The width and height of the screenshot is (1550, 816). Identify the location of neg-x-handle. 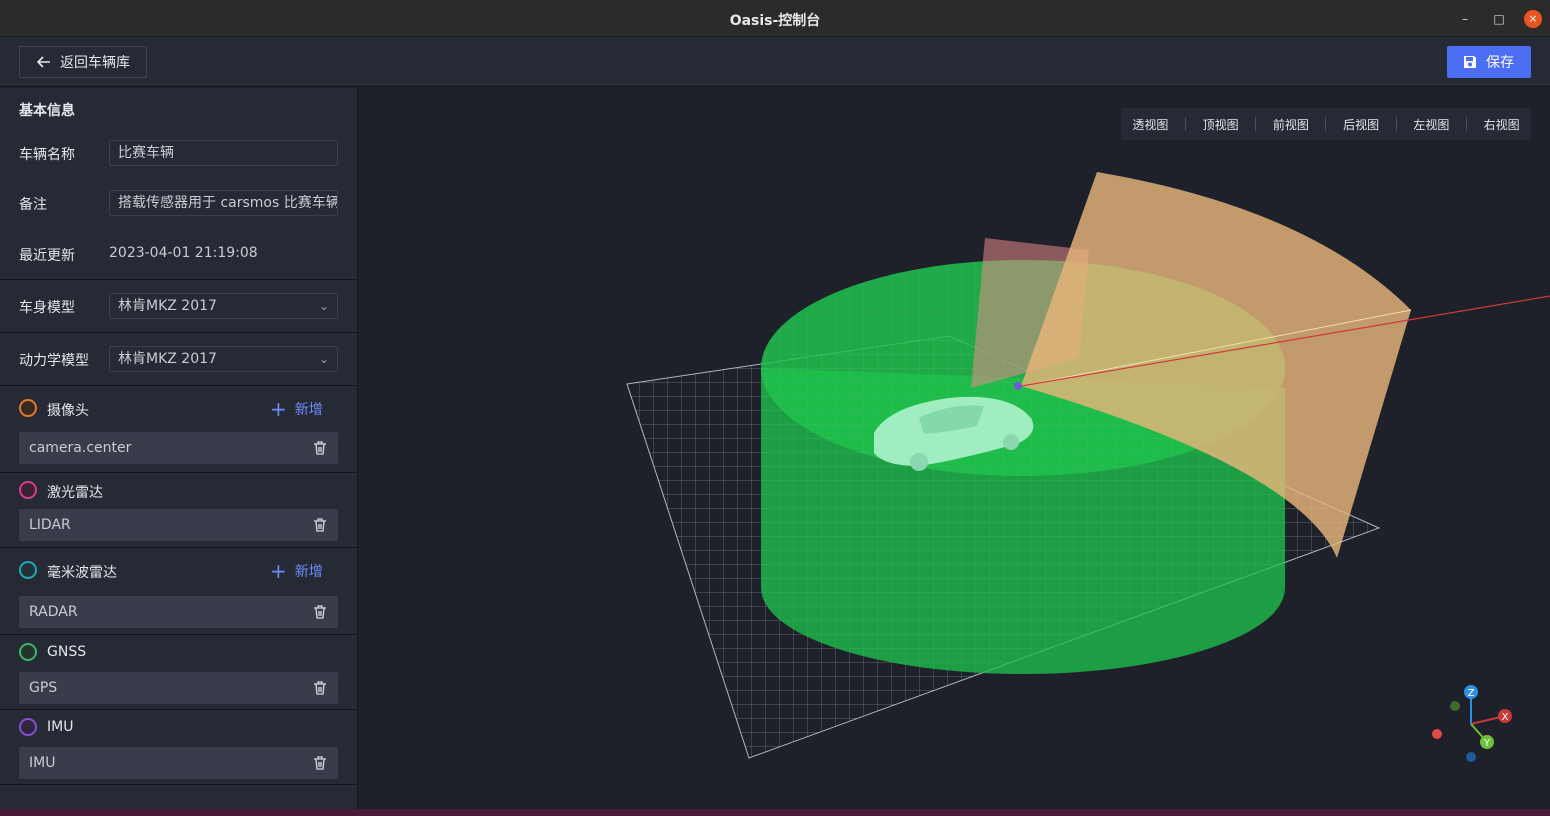
(1437, 734).